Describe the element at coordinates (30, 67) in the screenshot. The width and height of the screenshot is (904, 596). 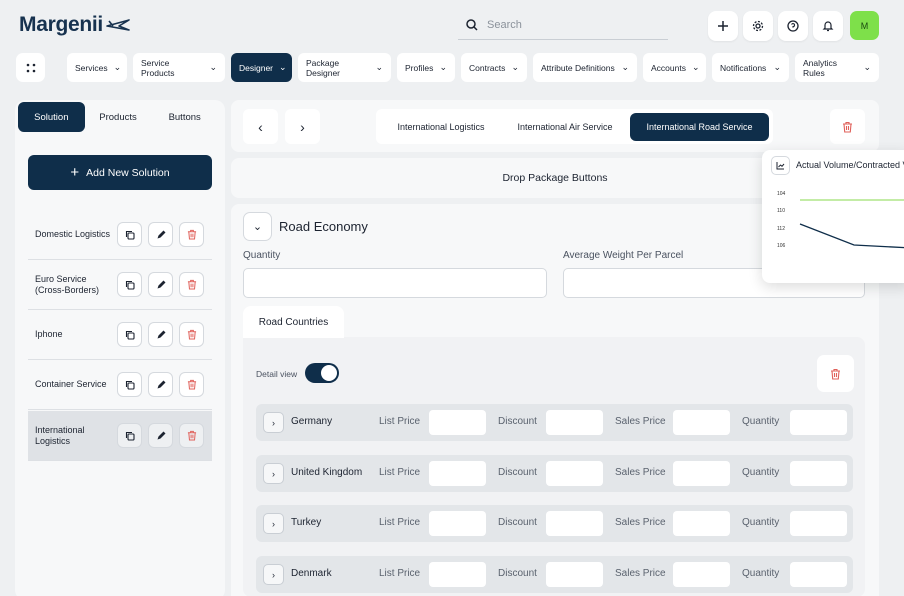
I see `apps-menu-button` at that location.